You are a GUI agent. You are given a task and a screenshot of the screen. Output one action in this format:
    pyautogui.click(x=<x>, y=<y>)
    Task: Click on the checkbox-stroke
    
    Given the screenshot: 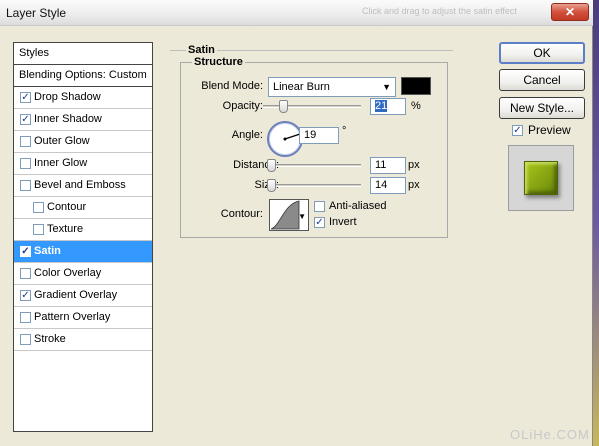 What is the action you would take?
    pyautogui.click(x=25, y=339)
    